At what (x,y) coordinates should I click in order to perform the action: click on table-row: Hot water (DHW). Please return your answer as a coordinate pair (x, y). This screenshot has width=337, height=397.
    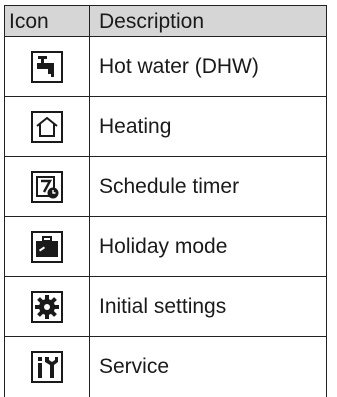
    Looking at the image, I should click on (165, 66).